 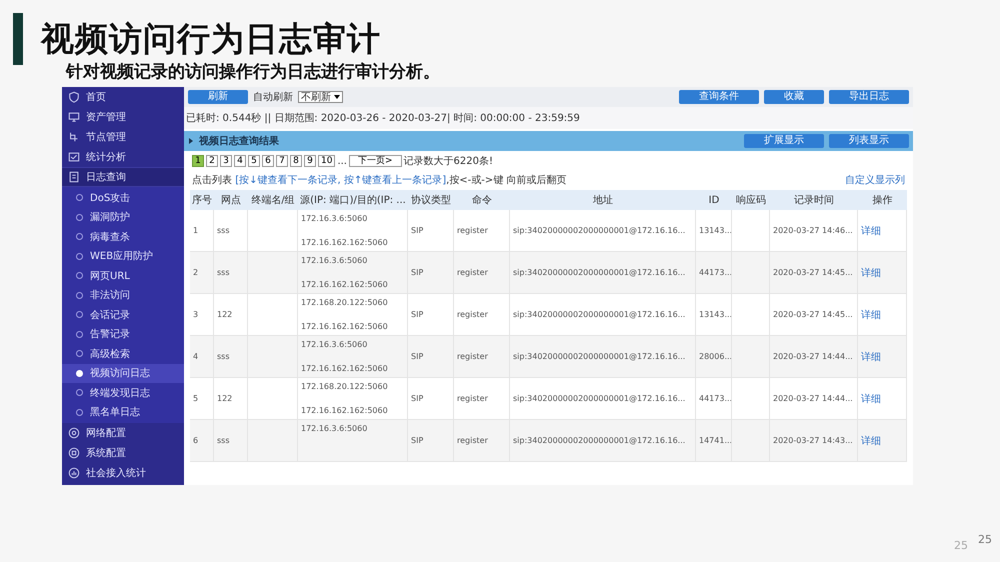 What do you see at coordinates (449, 161) in the screenshot?
I see `record-count: 记录数大于6220条!` at bounding box center [449, 161].